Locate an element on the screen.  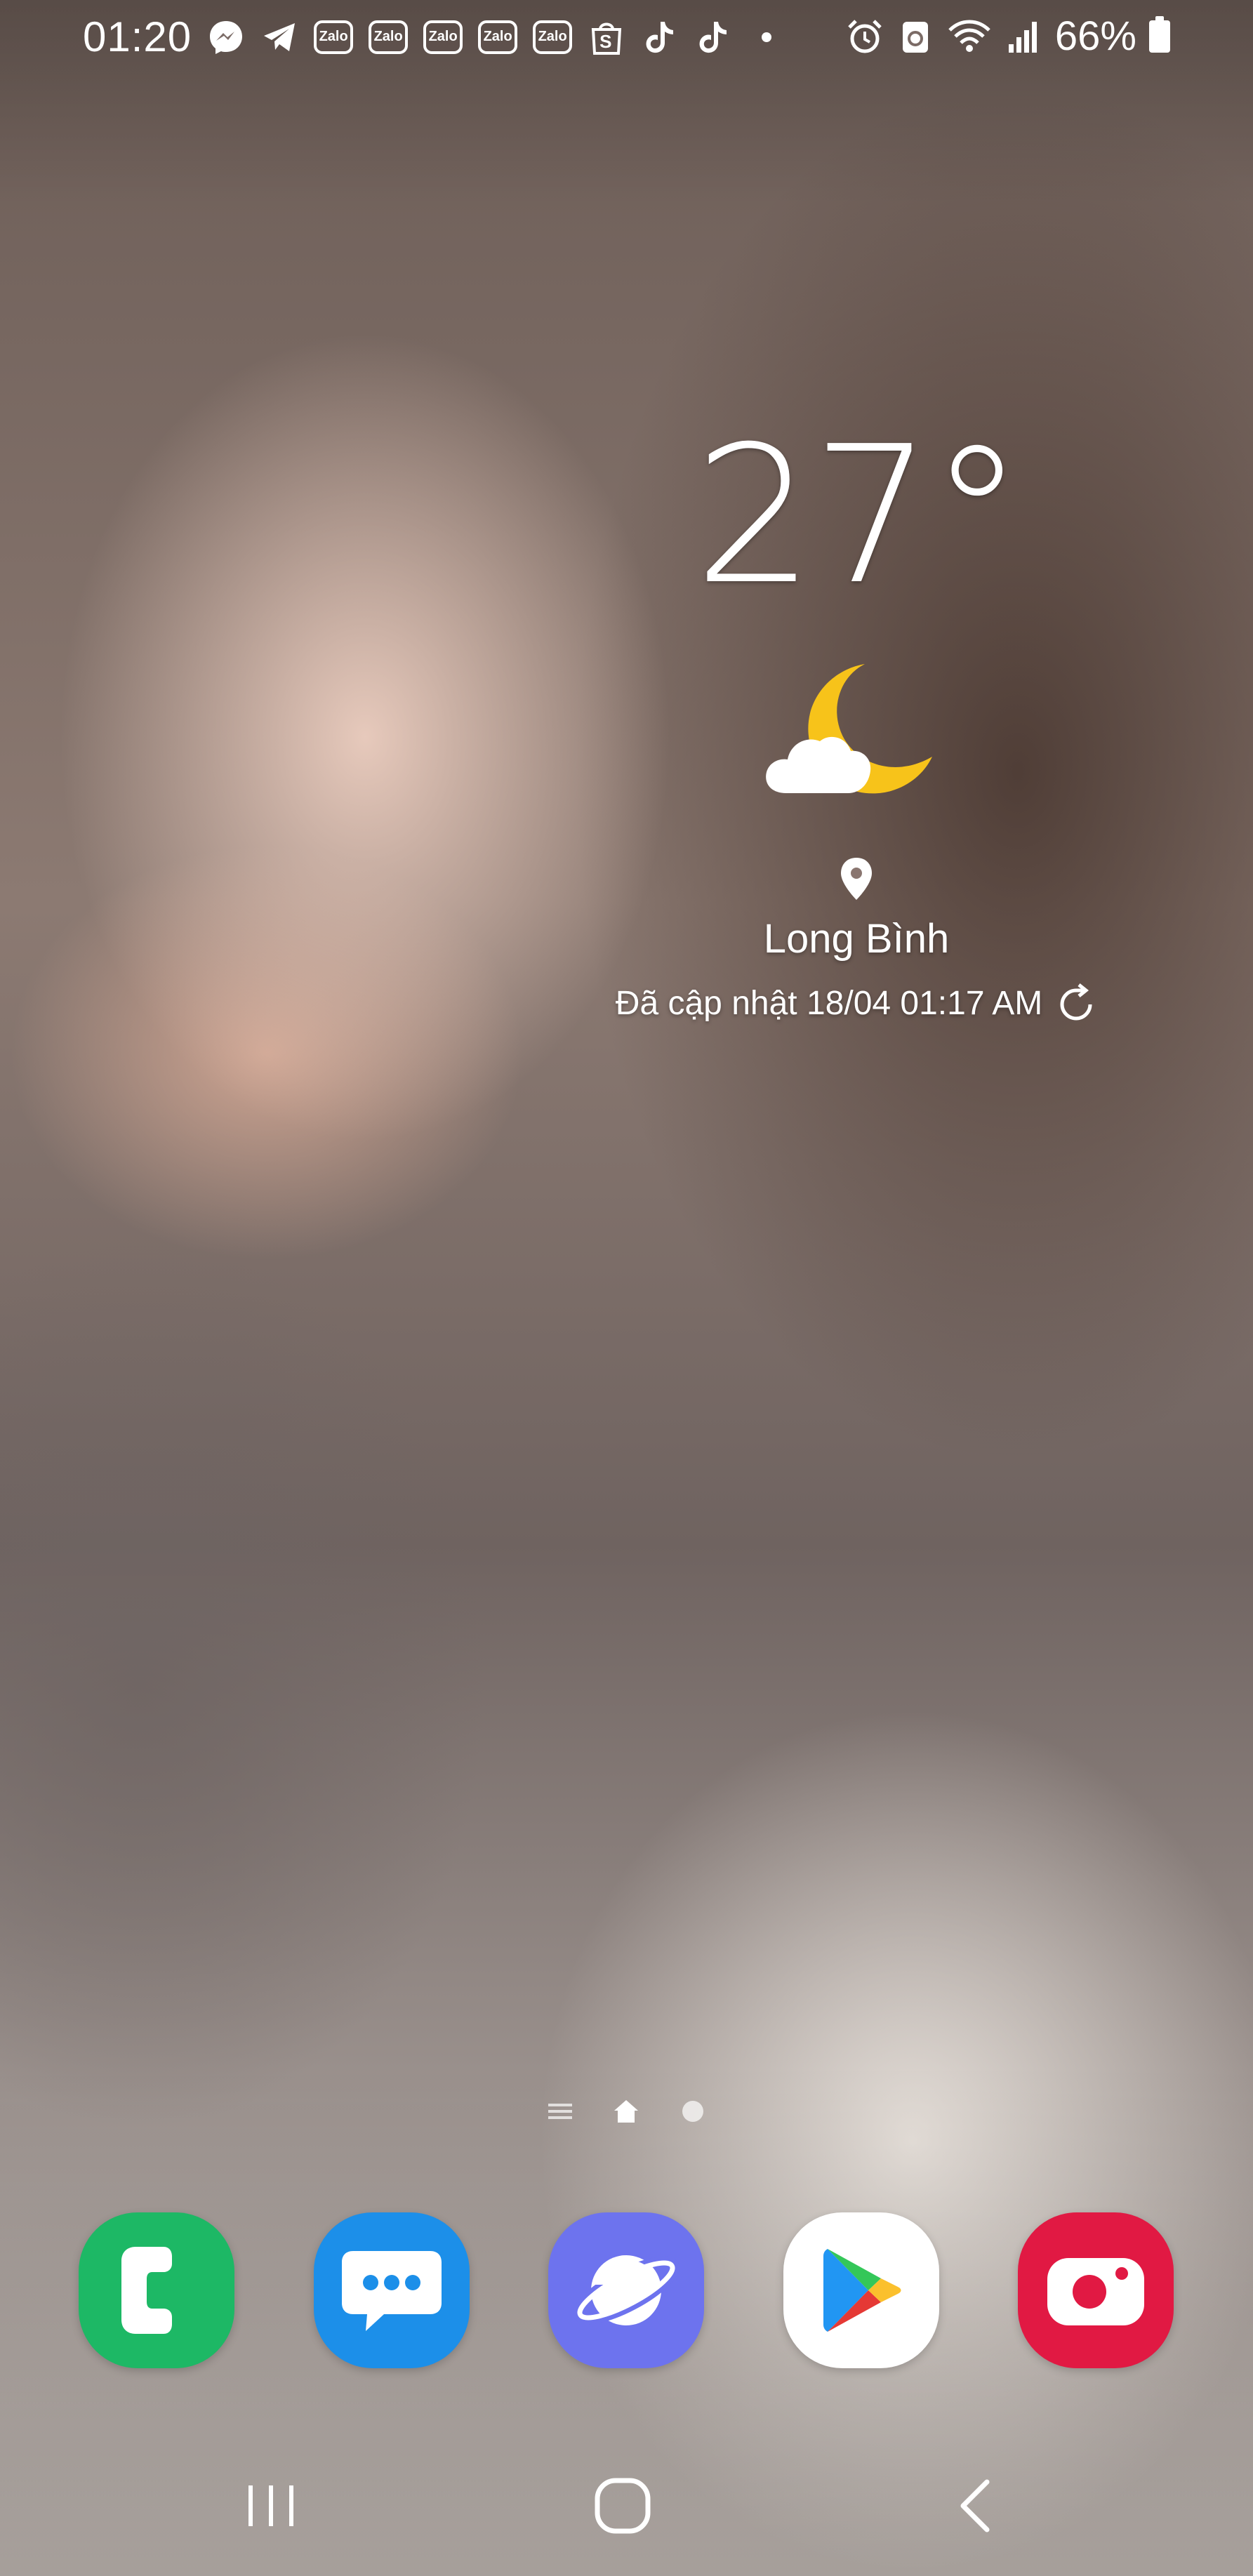
camera-icon is located at coordinates (1095, 2291).